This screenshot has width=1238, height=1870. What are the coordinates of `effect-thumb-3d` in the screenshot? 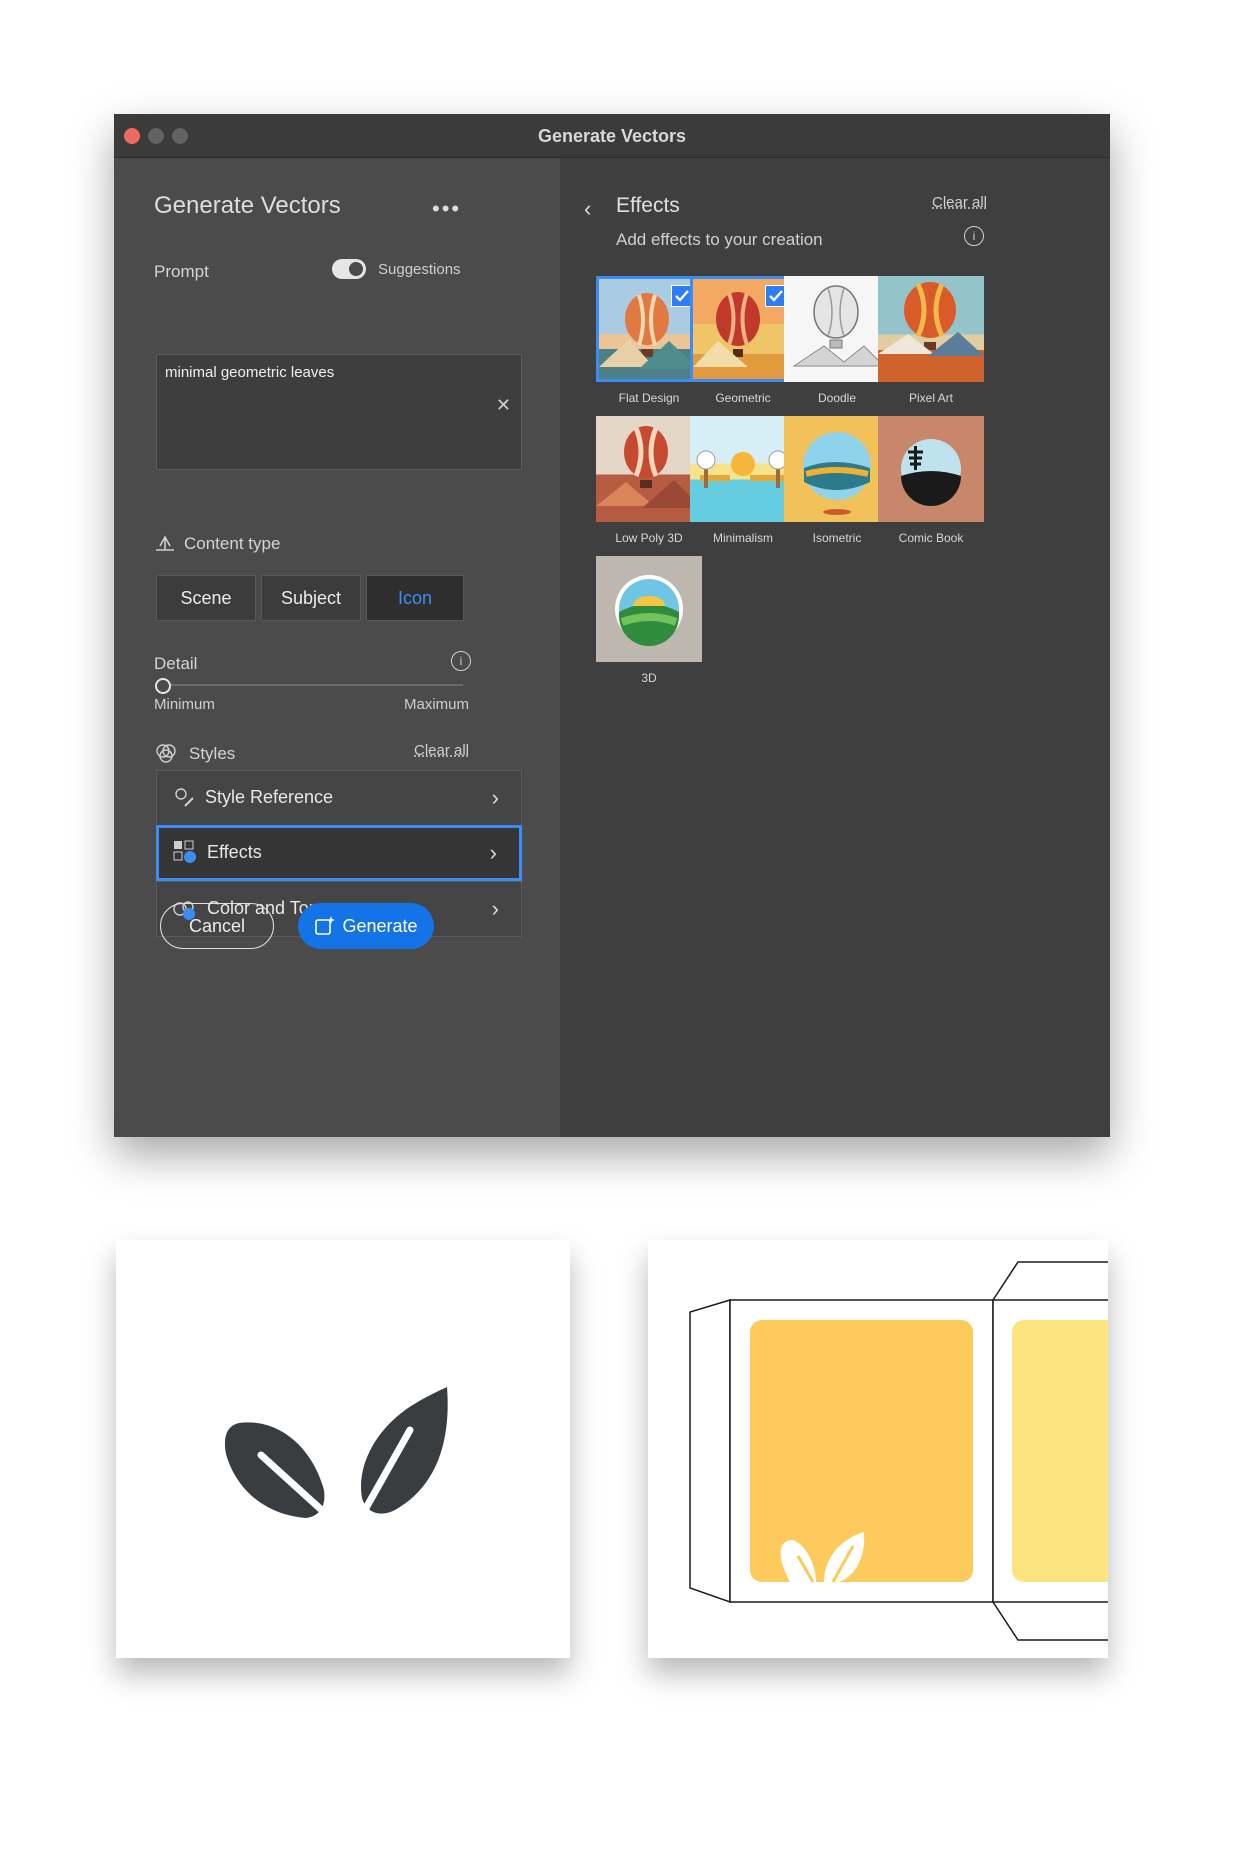 It's located at (649, 609).